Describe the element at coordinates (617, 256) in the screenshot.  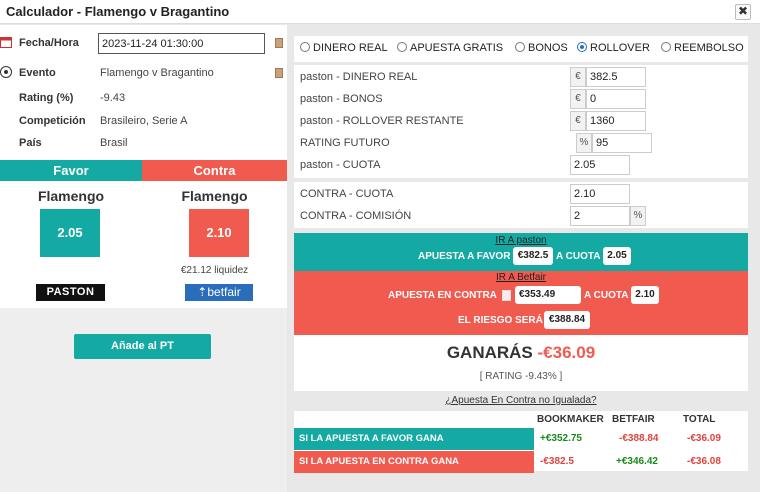
I see `back-odds-chip: 2.05` at that location.